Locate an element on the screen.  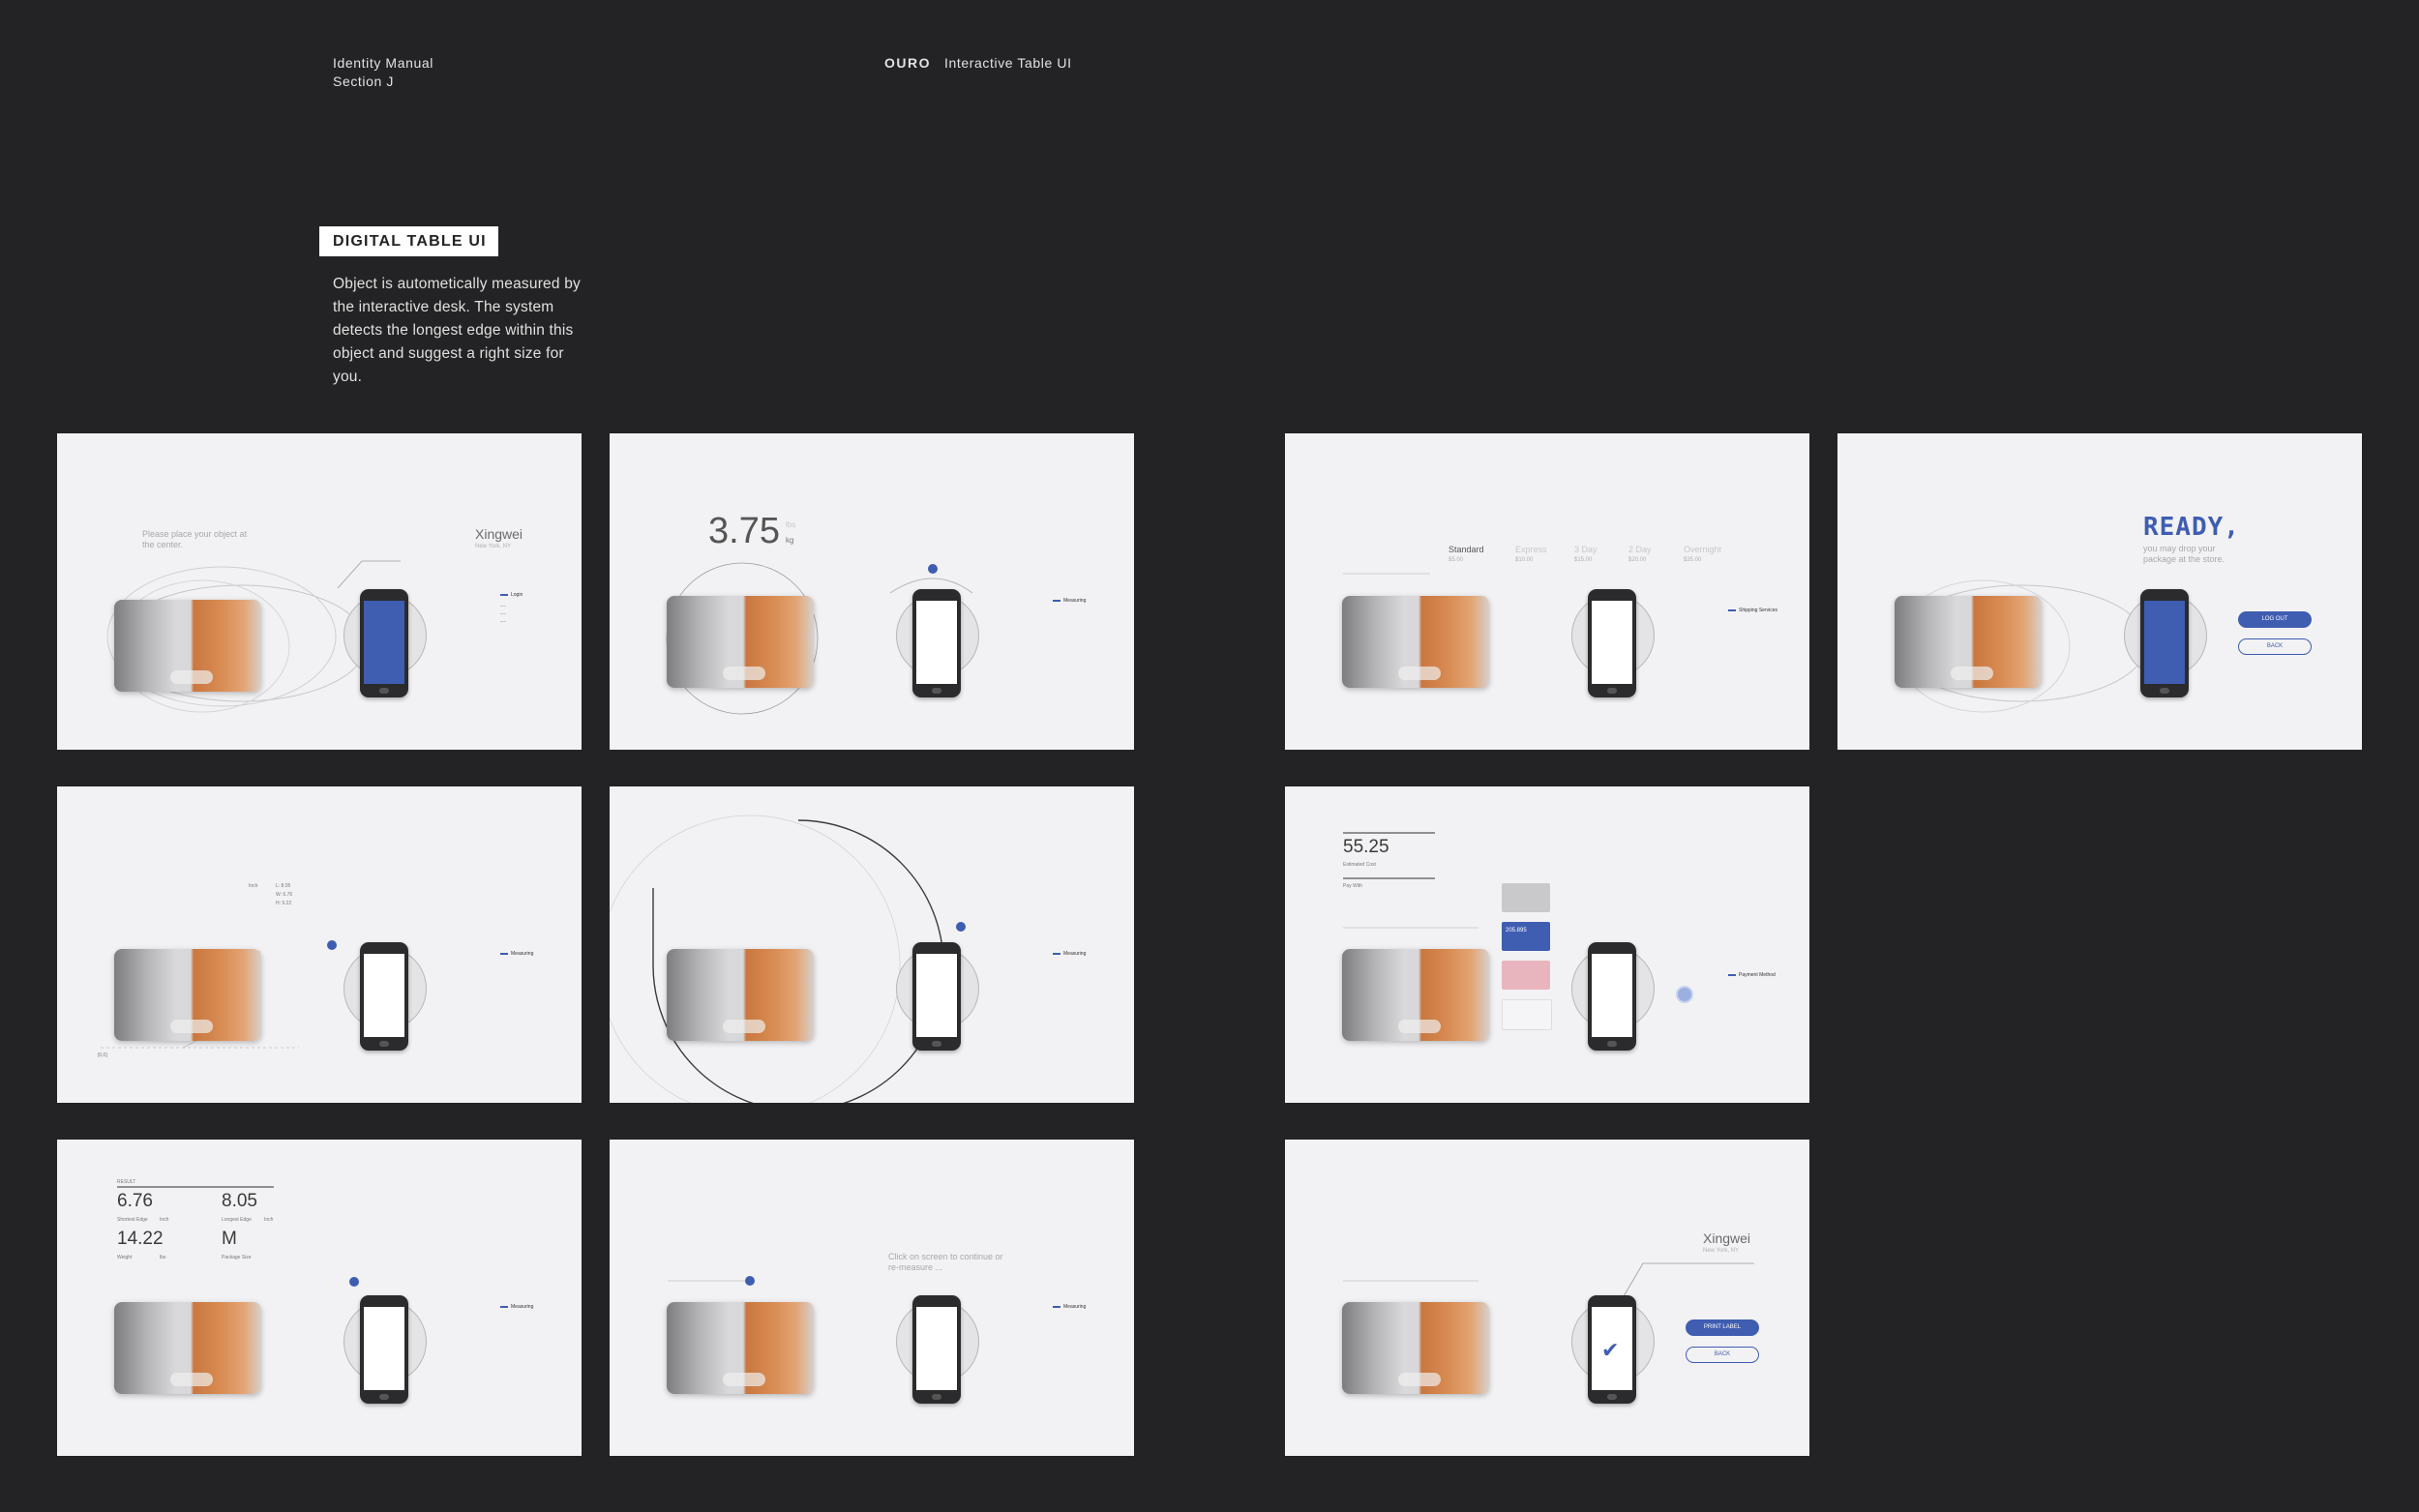
confirm-dot is located at coordinates (1685, 994).